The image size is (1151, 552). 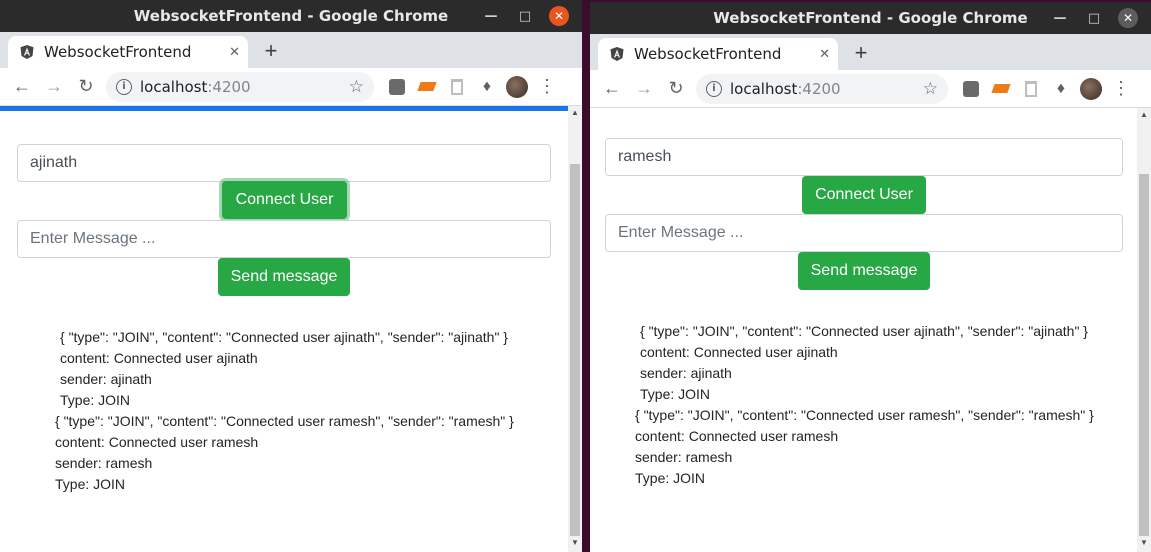 I want to click on username-input: ajinath, so click(x=284, y=163).